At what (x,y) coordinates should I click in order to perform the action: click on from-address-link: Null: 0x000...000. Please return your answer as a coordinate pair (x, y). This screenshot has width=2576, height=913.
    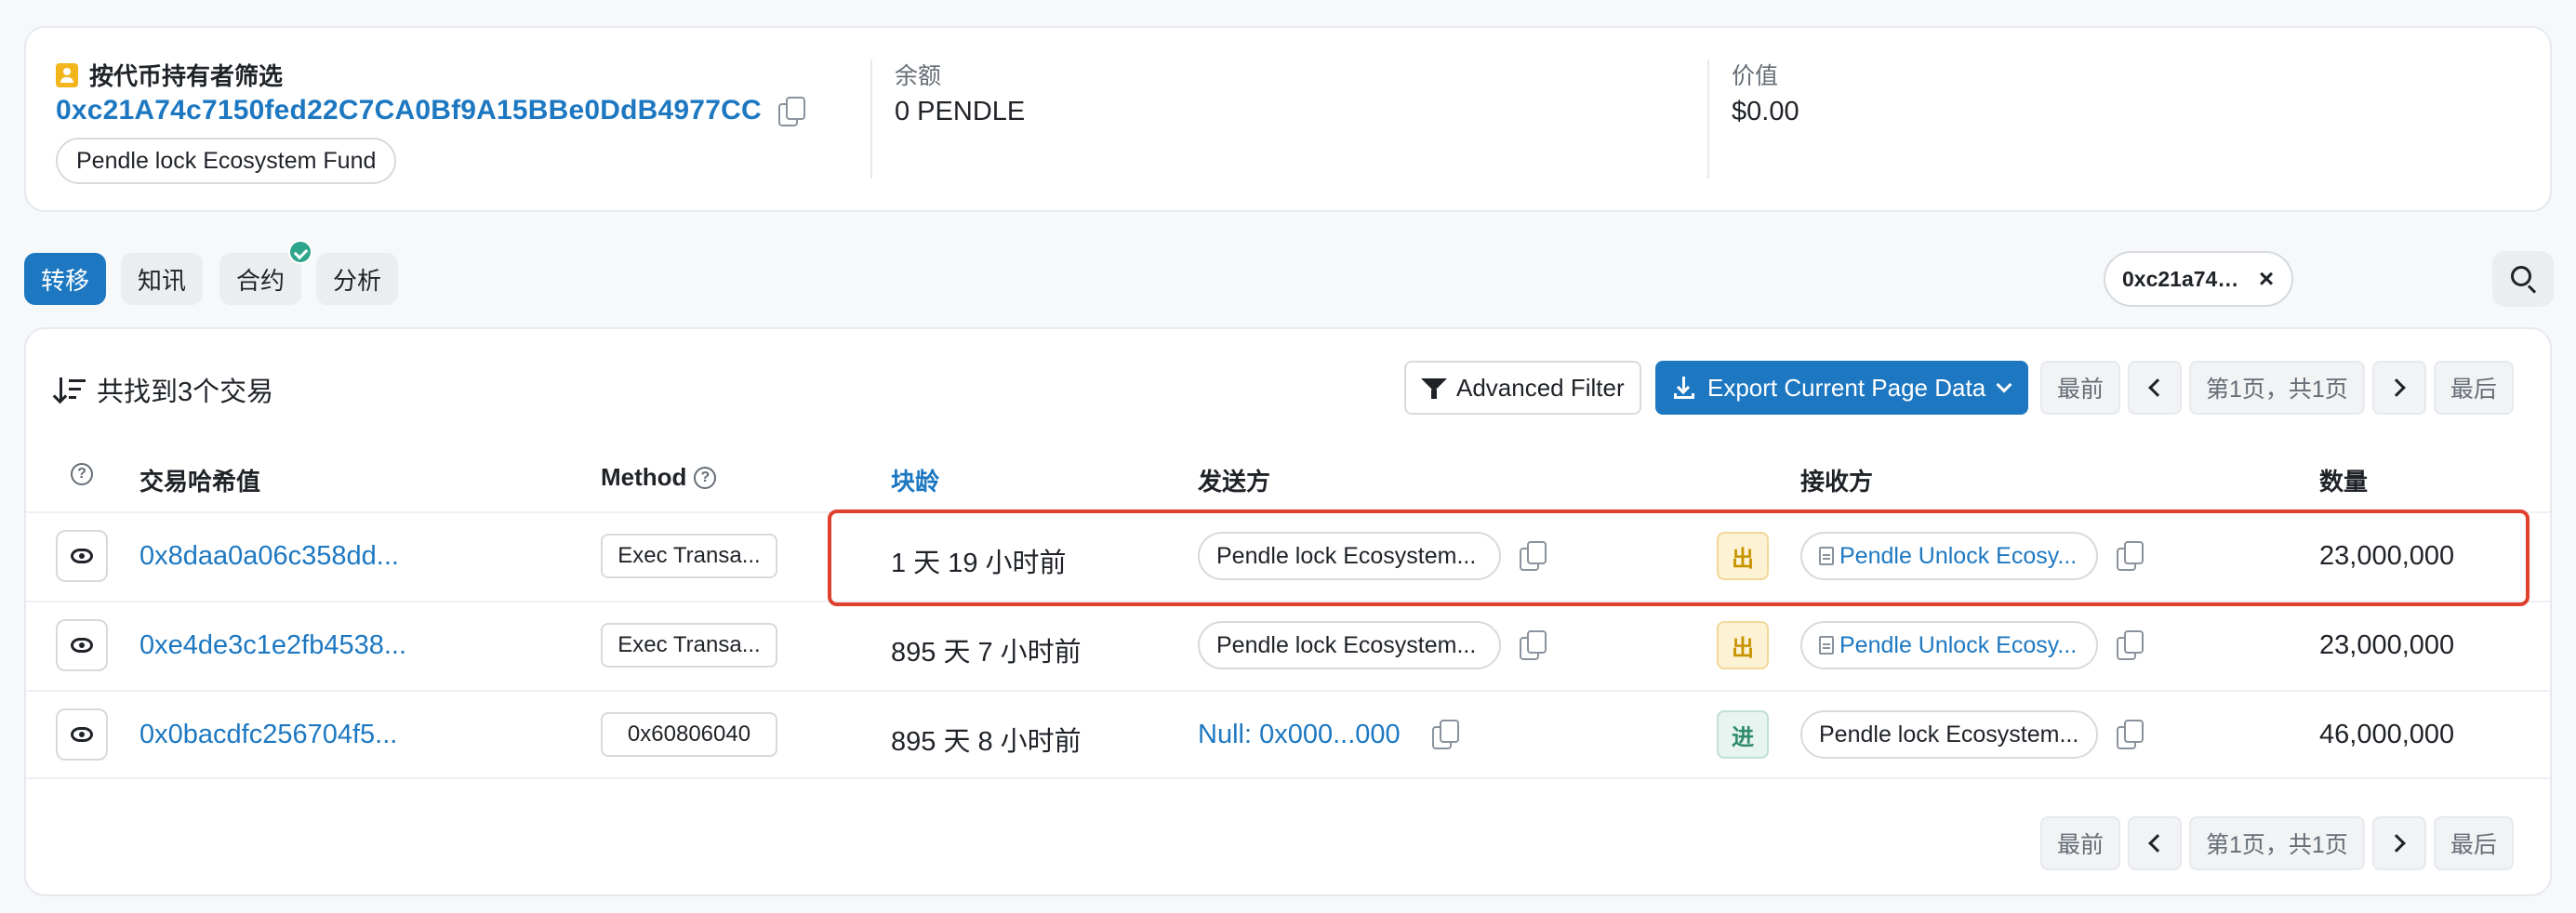
    Looking at the image, I should click on (1299, 735).